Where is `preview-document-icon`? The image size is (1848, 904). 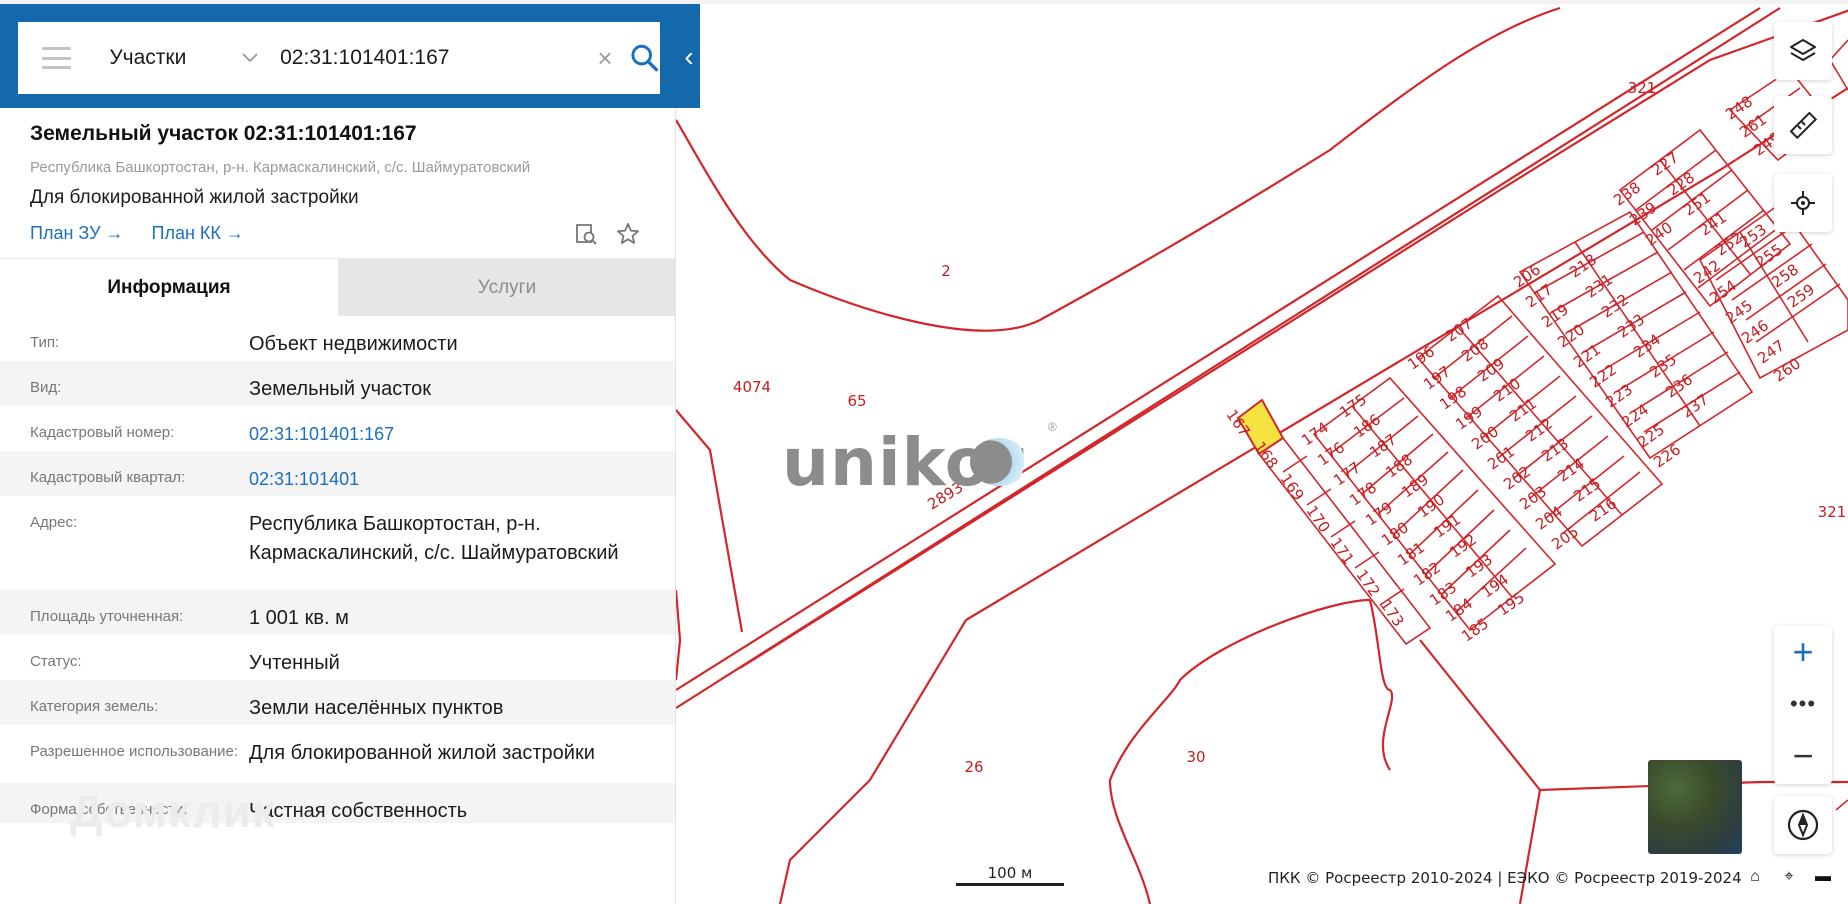 preview-document-icon is located at coordinates (586, 234).